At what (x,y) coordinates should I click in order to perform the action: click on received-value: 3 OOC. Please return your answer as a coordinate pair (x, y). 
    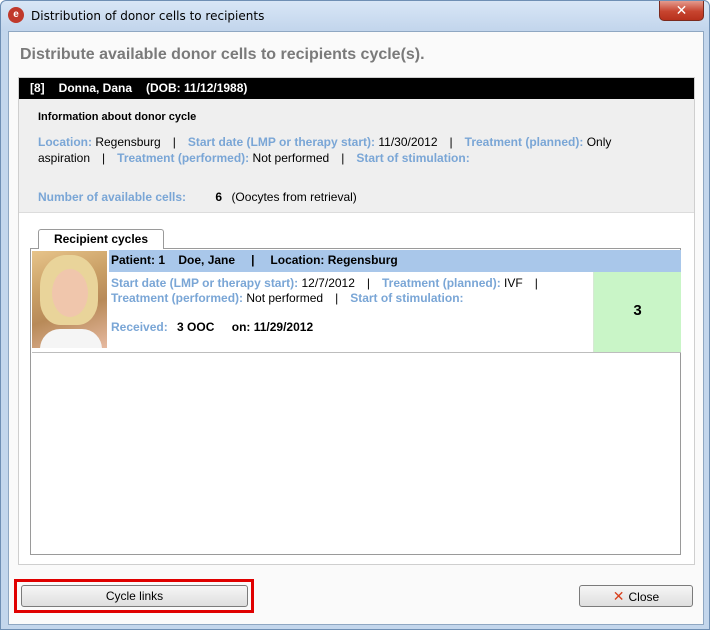
    Looking at the image, I should click on (196, 327).